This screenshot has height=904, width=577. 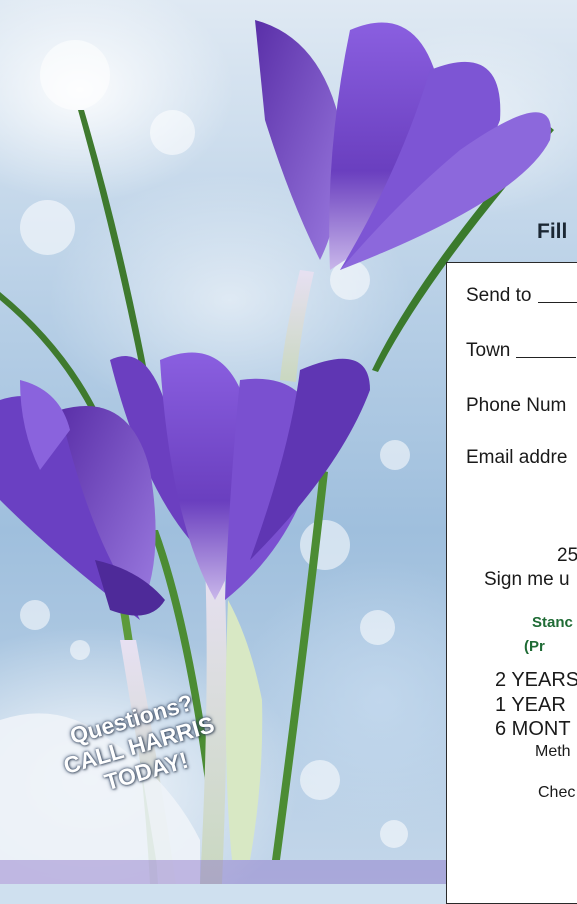 What do you see at coordinates (567, 556) in the screenshot?
I see `price-text: 25` at bounding box center [567, 556].